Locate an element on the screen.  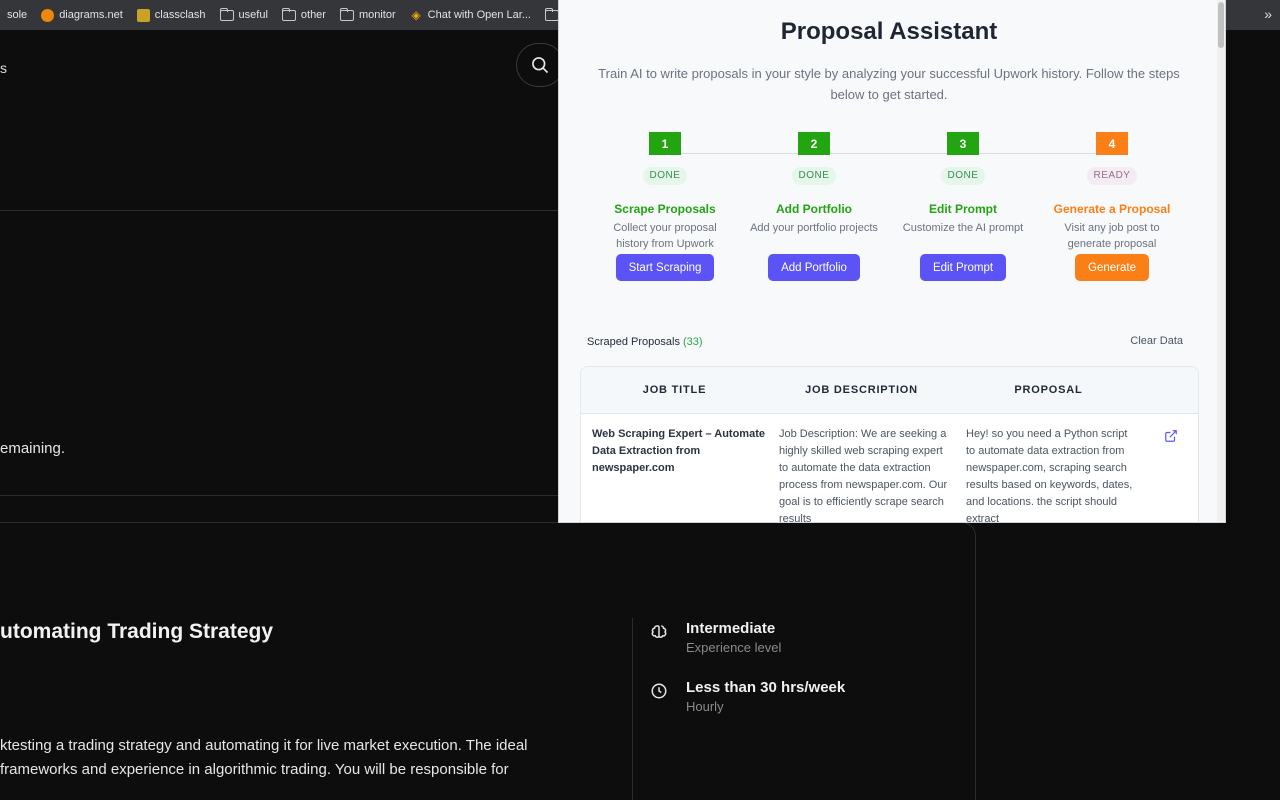
external-link-icon is located at coordinates (1171, 436).